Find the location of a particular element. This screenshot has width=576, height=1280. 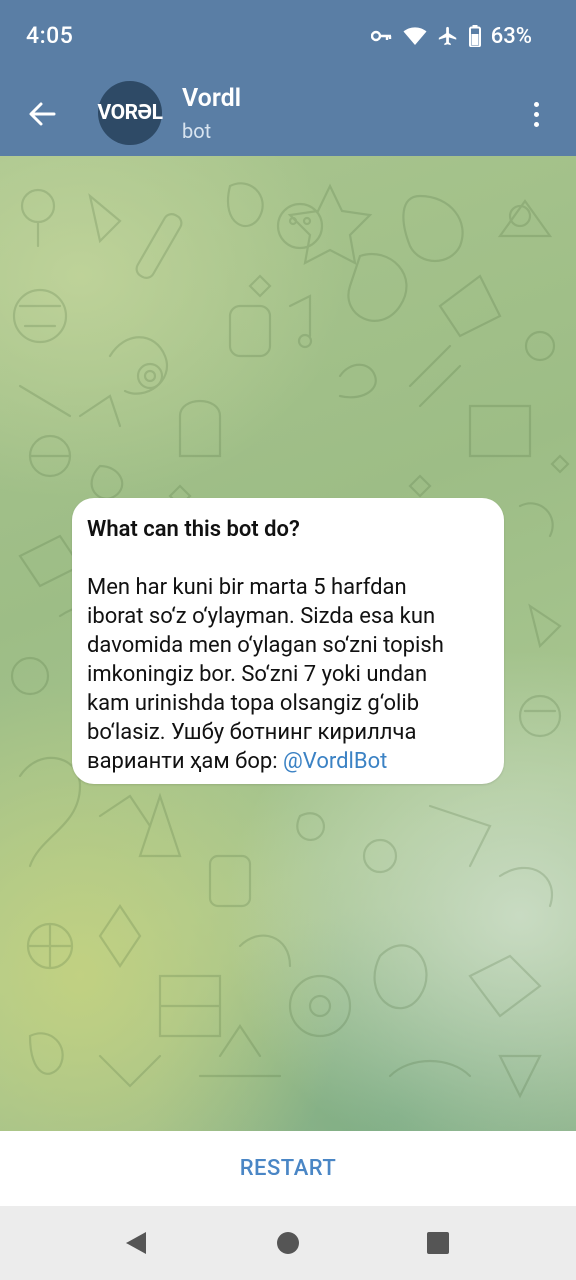

avatar: VORƏL is located at coordinates (130, 113).